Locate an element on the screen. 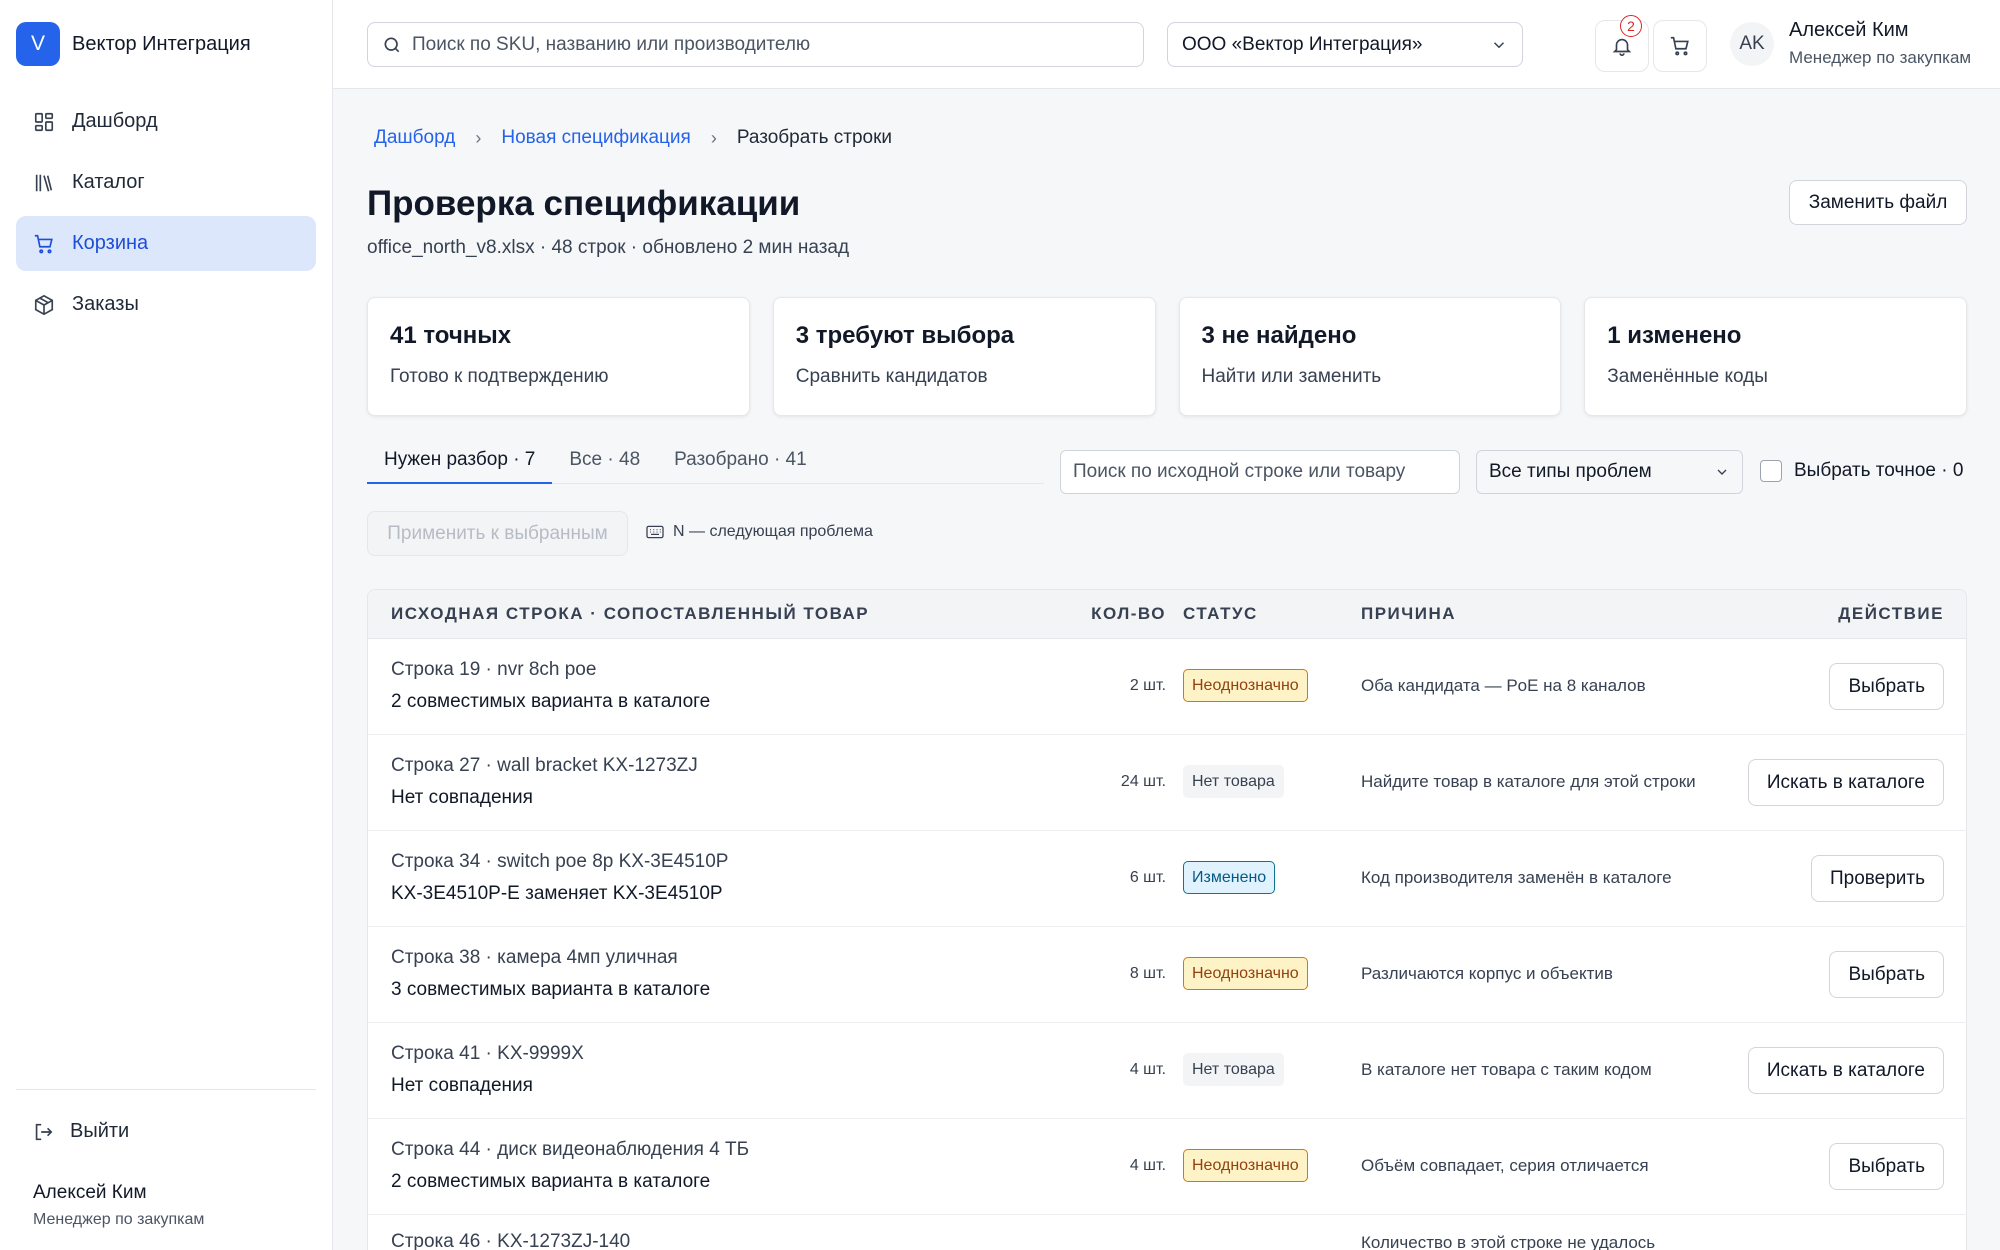 This screenshot has width=2000, height=1250. sidebar-user-role: Менеджер по закупкам is located at coordinates (119, 1219).